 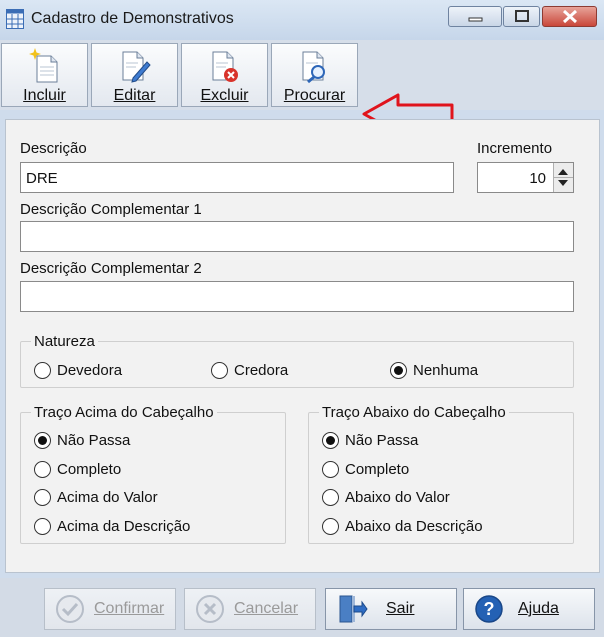 I want to click on excluir-button: Excluir, so click(x=224, y=75).